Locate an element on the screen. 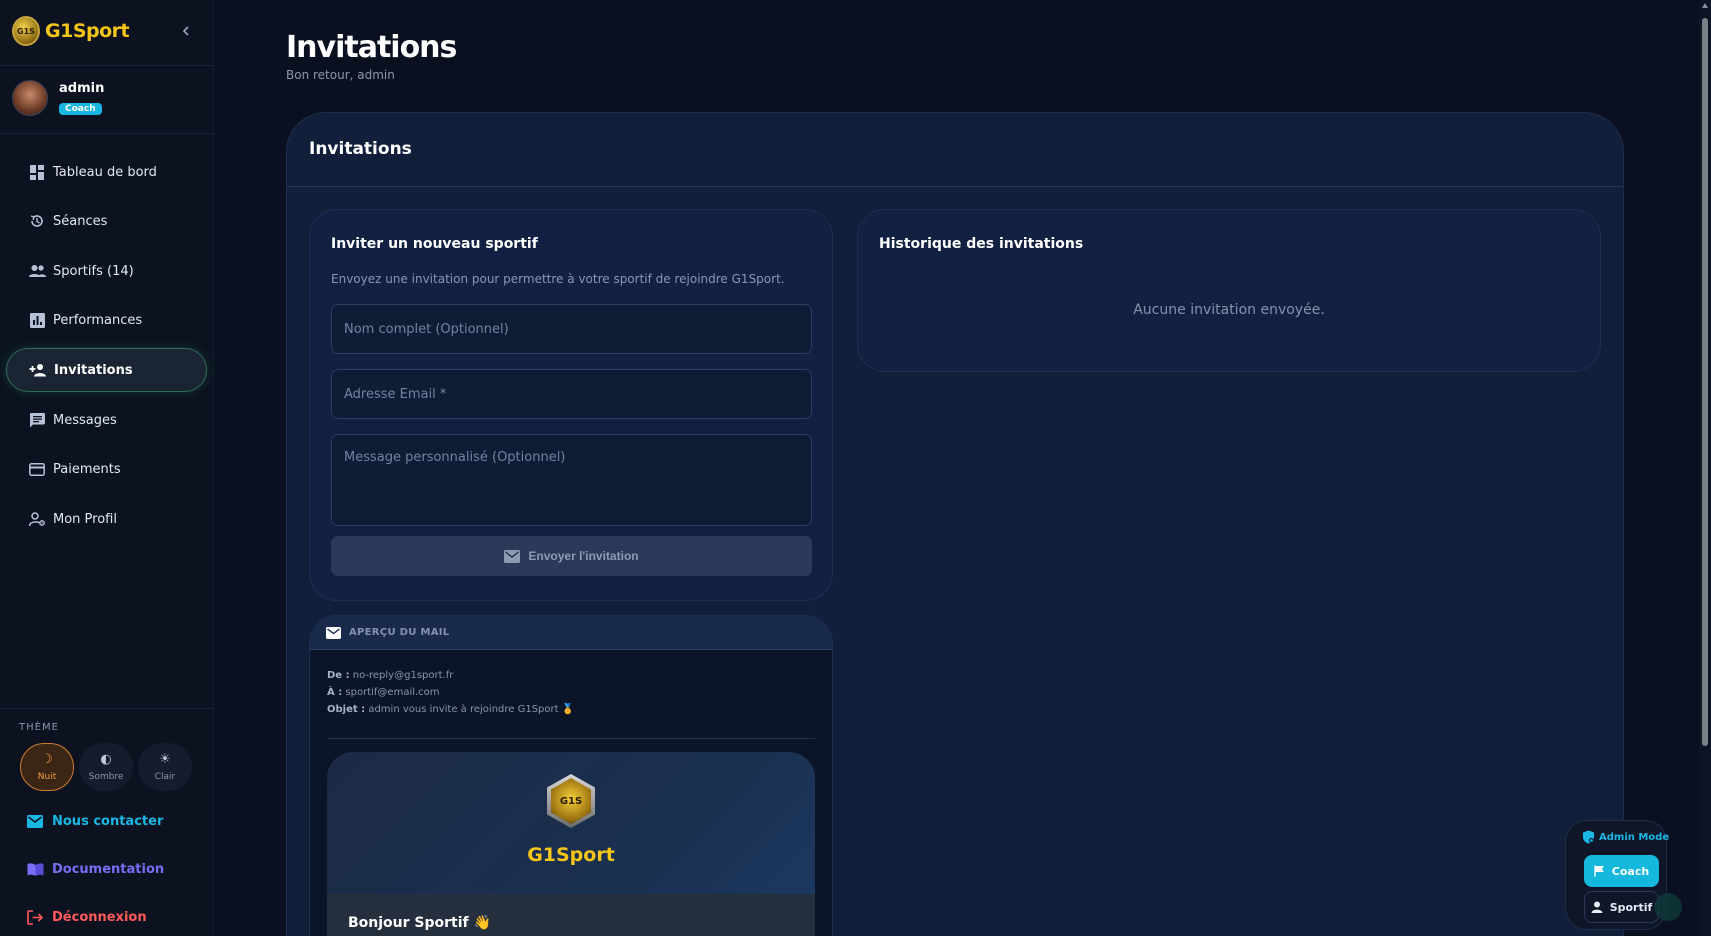  admin-mode-widget: Admin Mode Coach Sportif is located at coordinates (1617, 875).